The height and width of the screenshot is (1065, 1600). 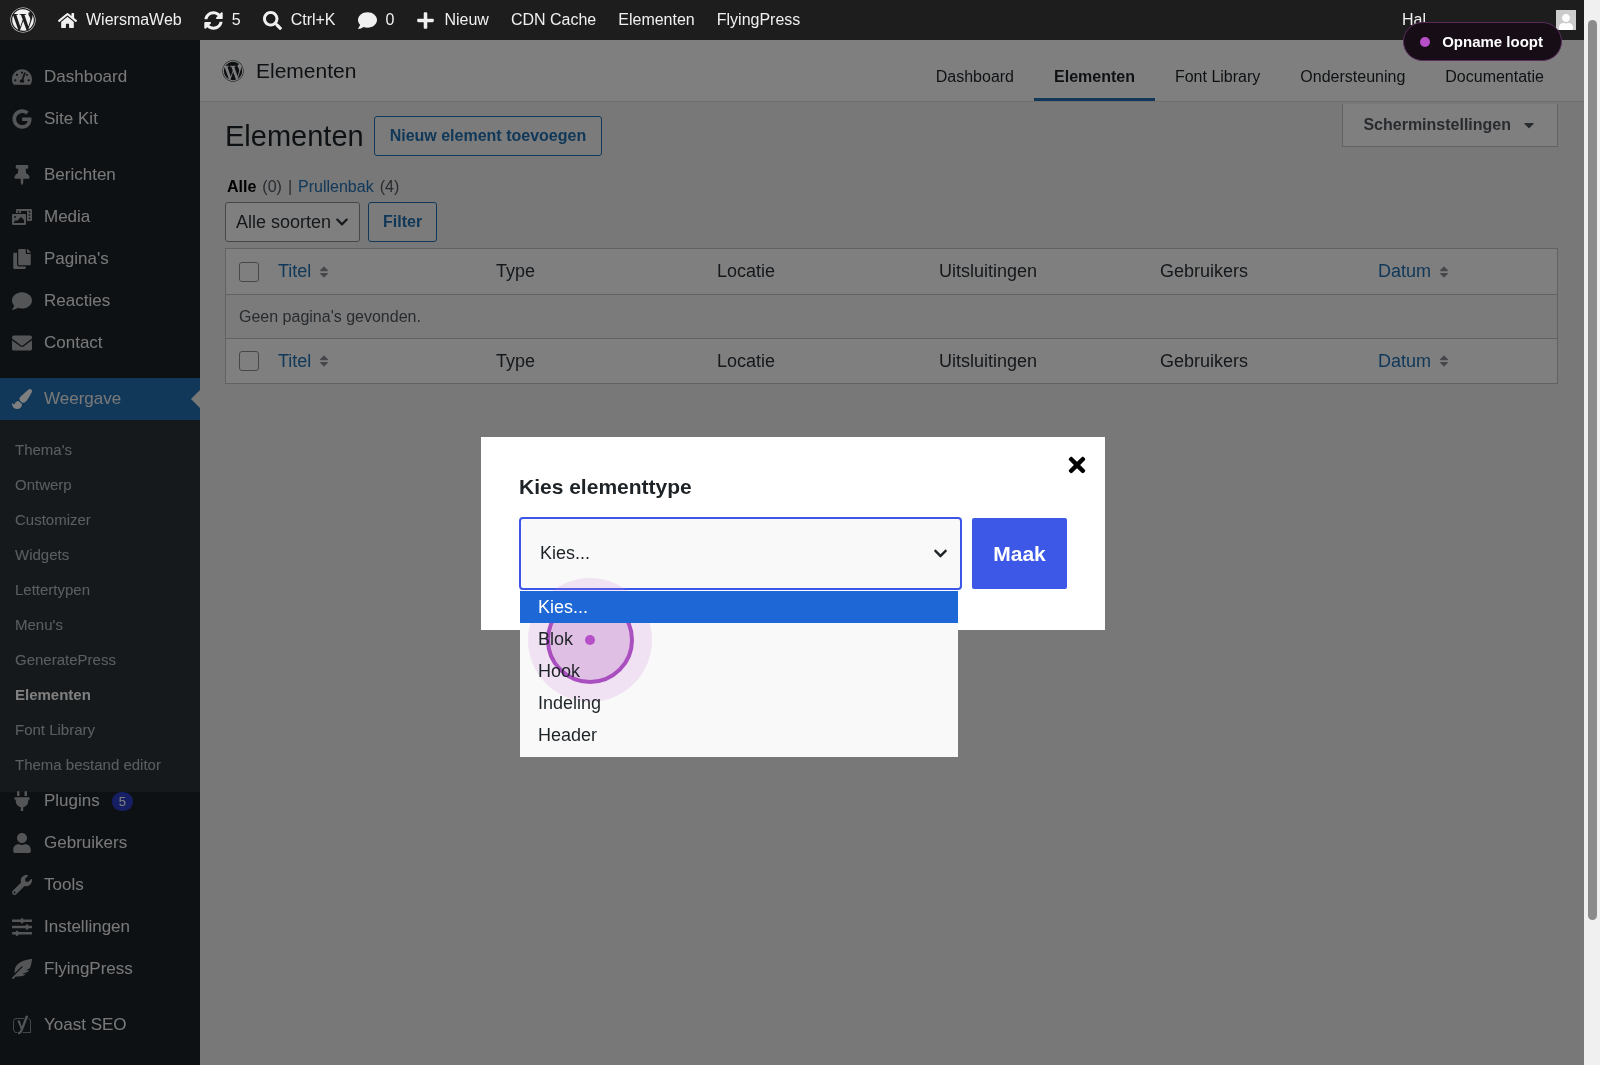 What do you see at coordinates (22, 399) in the screenshot?
I see `brush-icon` at bounding box center [22, 399].